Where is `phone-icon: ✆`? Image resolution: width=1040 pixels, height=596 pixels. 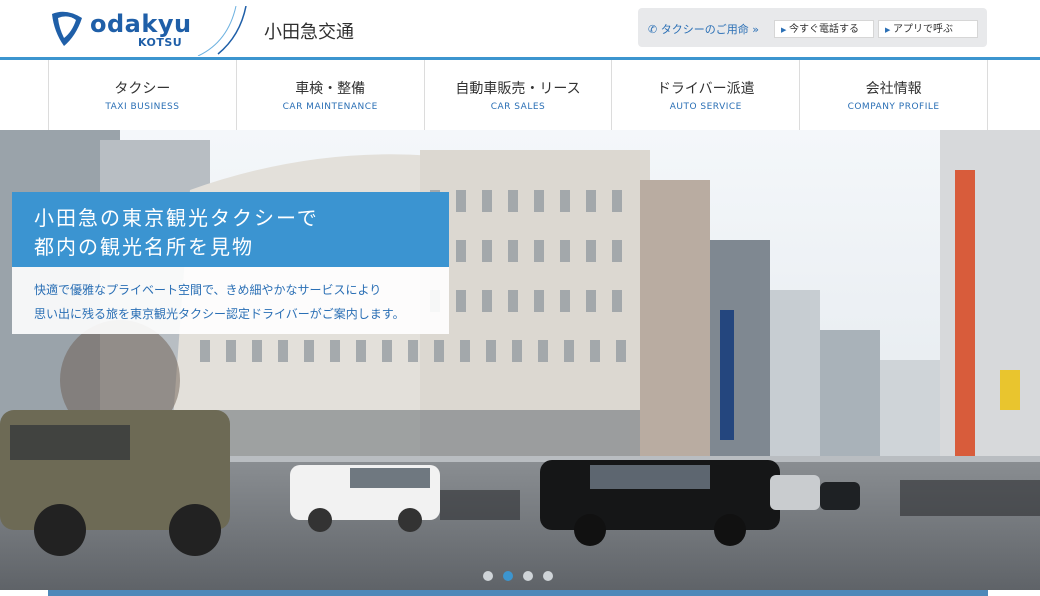 phone-icon: ✆ is located at coordinates (653, 29).